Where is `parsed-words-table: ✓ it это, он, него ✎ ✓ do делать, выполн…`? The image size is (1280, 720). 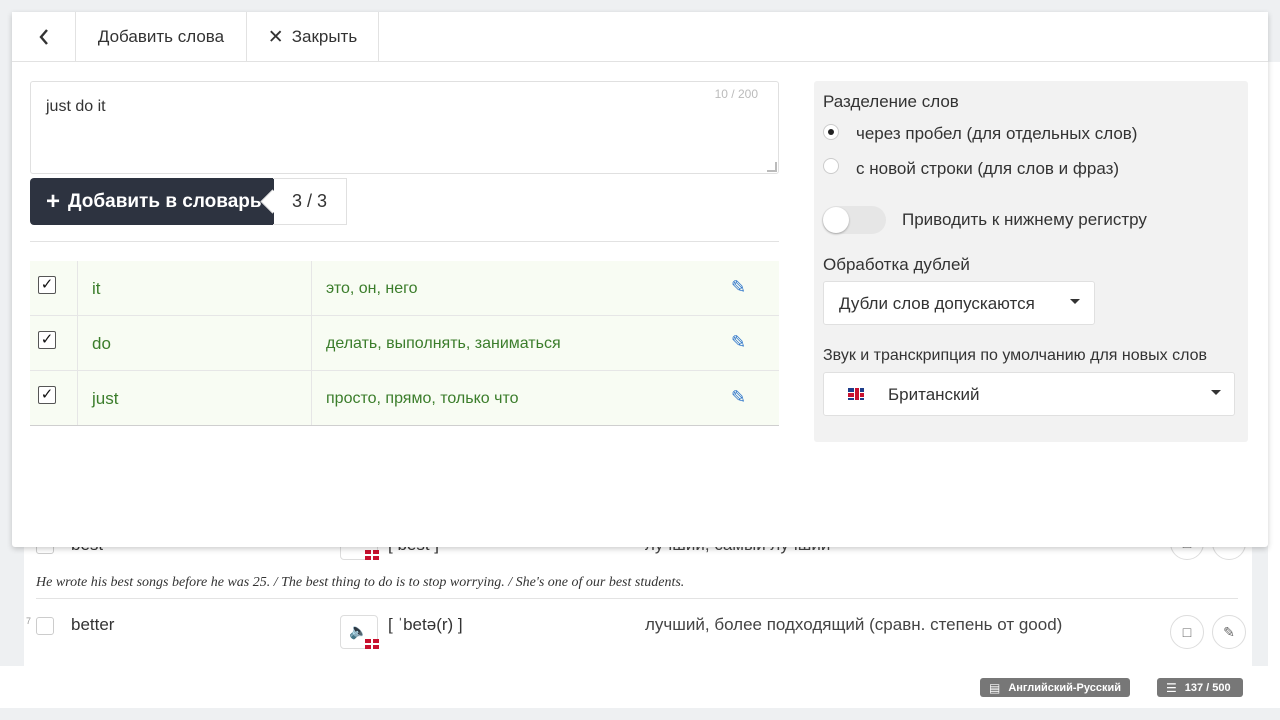
parsed-words-table: ✓ it это, он, него ✎ ✓ do делать, выполн… is located at coordinates (404, 343).